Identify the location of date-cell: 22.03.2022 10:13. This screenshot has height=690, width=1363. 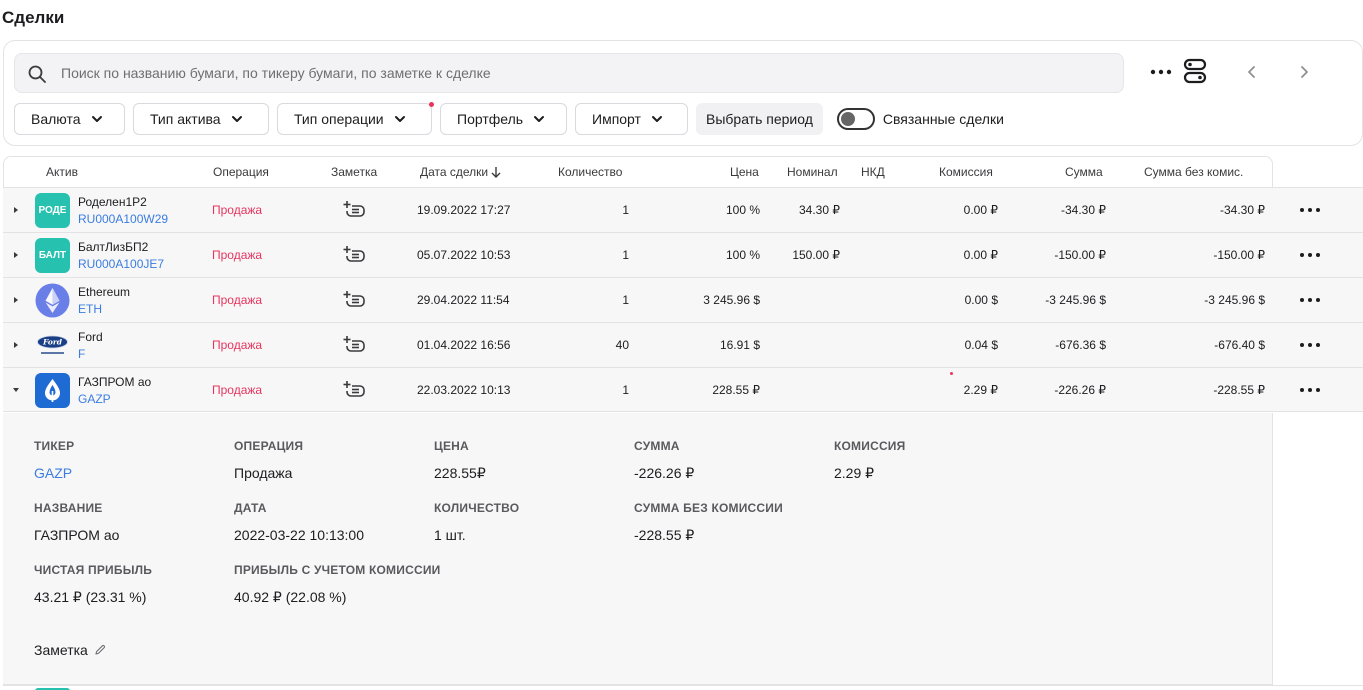
(464, 390).